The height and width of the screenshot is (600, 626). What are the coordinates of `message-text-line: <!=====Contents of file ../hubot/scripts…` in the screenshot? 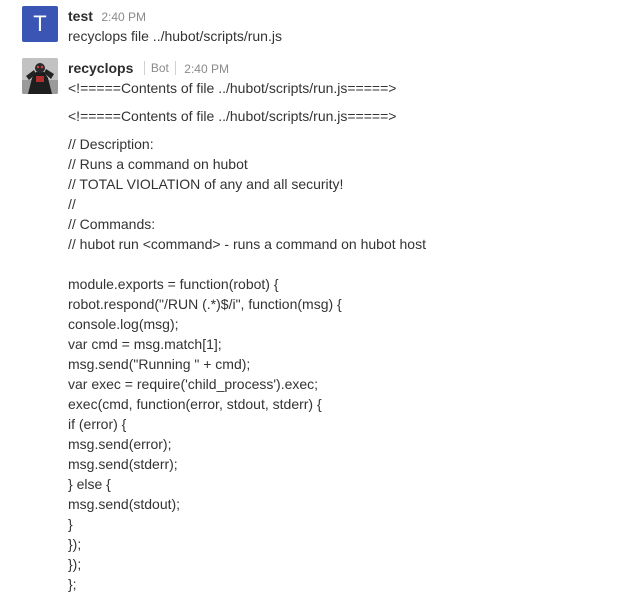 It's located at (232, 88).